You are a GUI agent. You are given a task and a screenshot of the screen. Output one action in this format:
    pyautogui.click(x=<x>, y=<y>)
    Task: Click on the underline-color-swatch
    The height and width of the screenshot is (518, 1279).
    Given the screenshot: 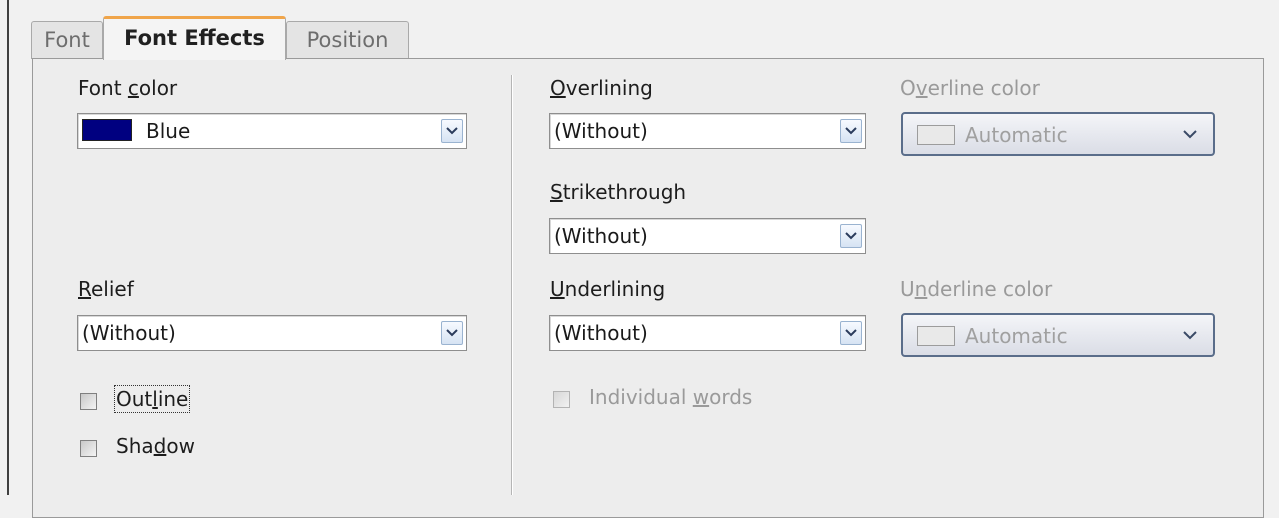 What is the action you would take?
    pyautogui.click(x=936, y=336)
    